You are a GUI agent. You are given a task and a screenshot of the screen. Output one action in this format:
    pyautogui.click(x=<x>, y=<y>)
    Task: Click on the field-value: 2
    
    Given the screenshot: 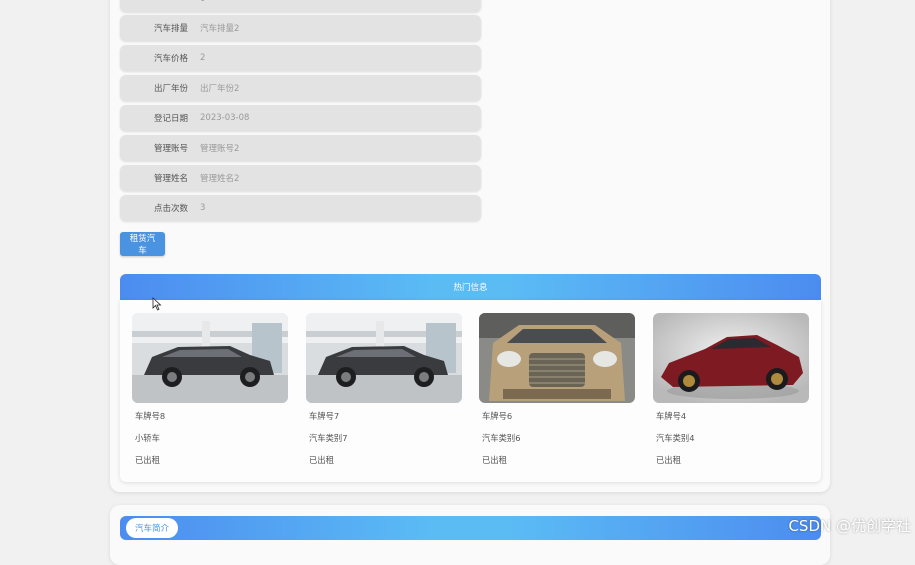 What is the action you would take?
    pyautogui.click(x=203, y=58)
    